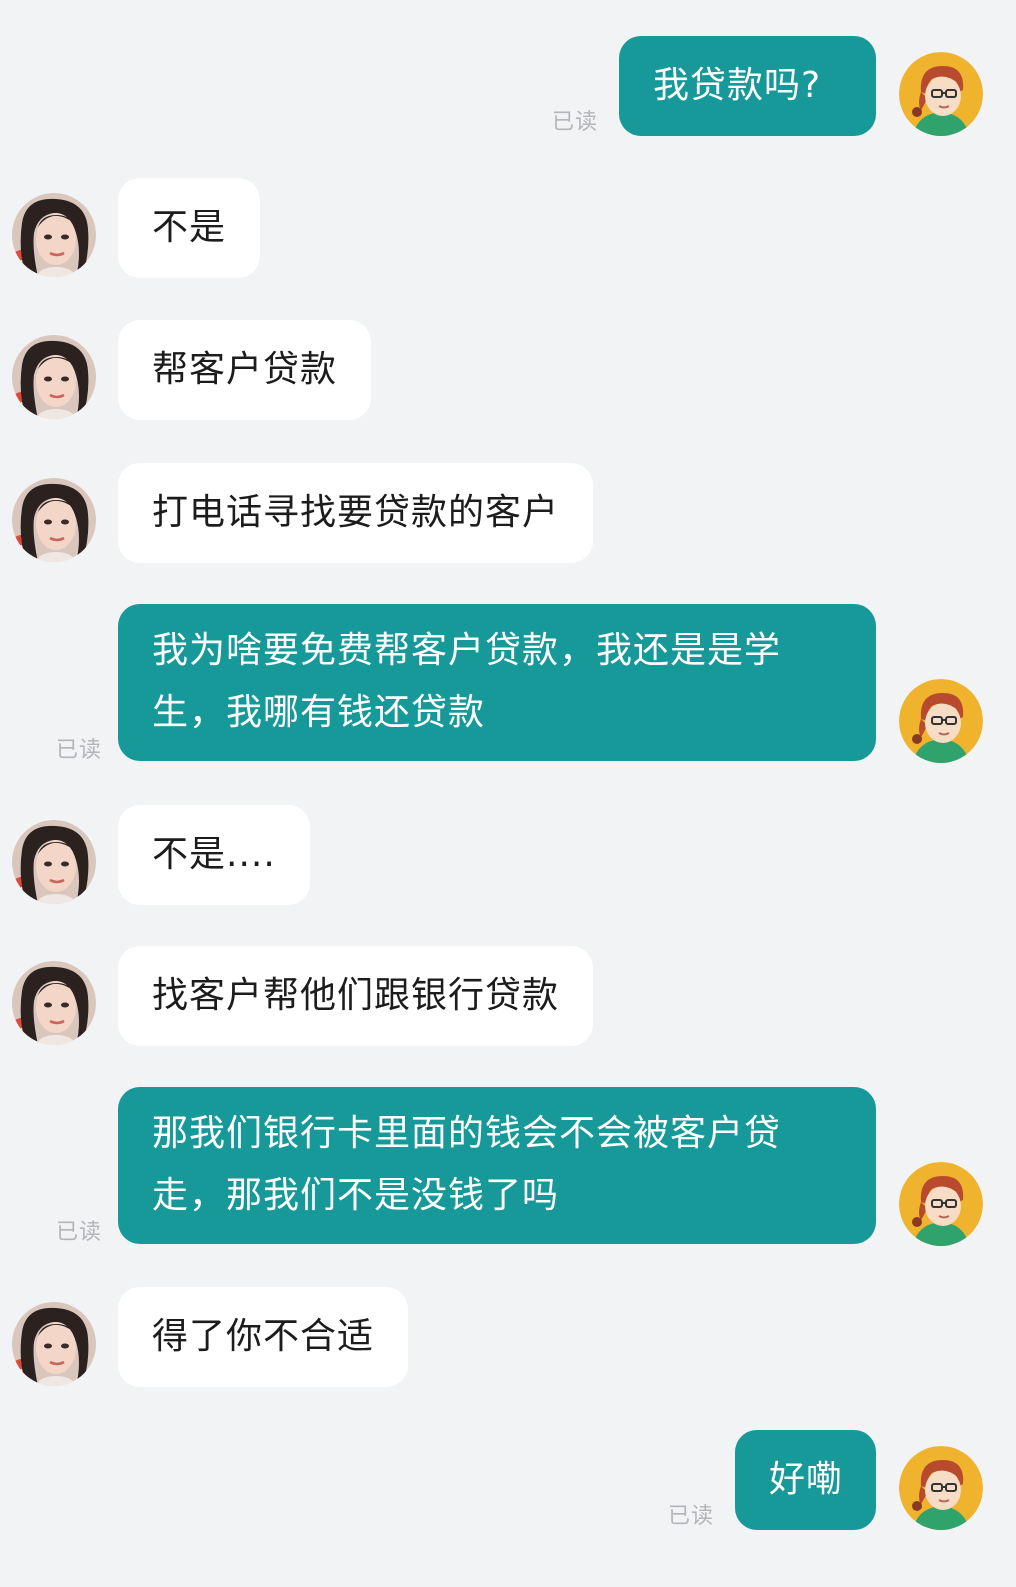 This screenshot has height=1587, width=1016. I want to click on my-message-bubble: 我为啥要免费帮客户贷款，我还是是学生，我哪有钱还贷款, so click(497, 682).